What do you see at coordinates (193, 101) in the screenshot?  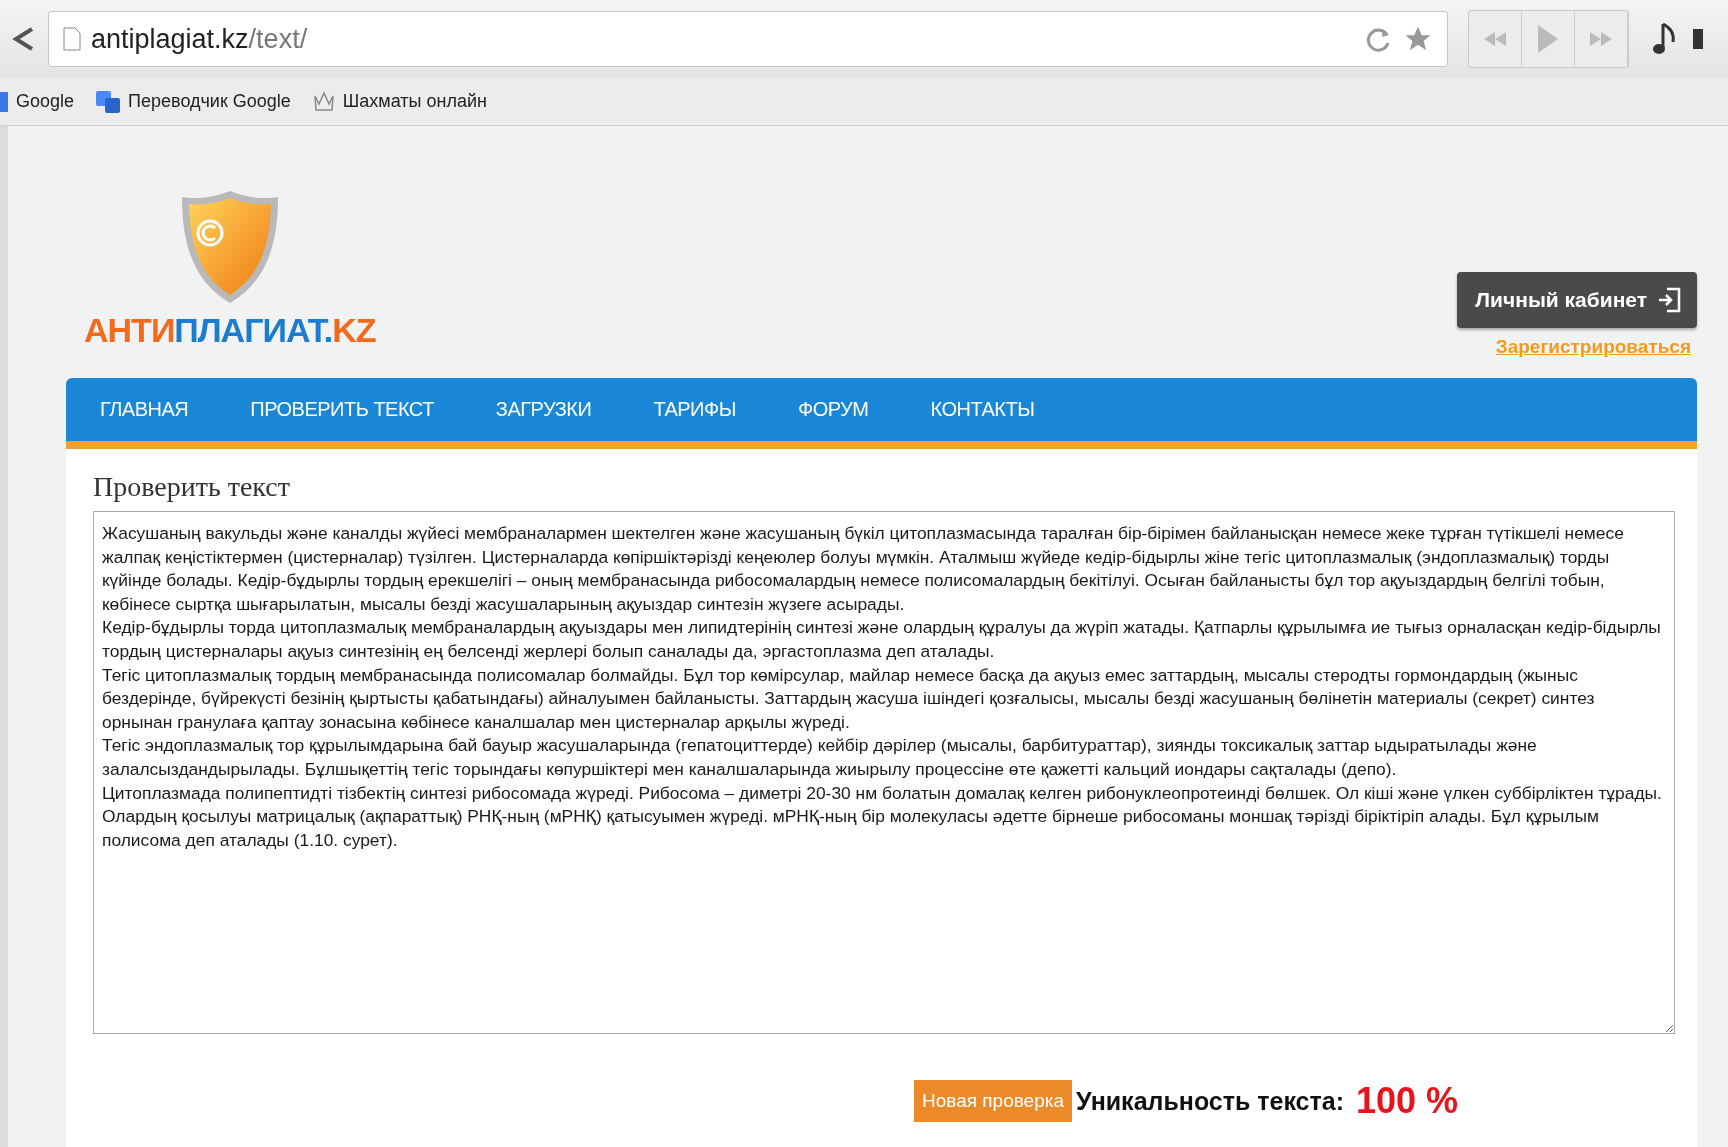 I see `bookmark-link: Переводчик Google` at bounding box center [193, 101].